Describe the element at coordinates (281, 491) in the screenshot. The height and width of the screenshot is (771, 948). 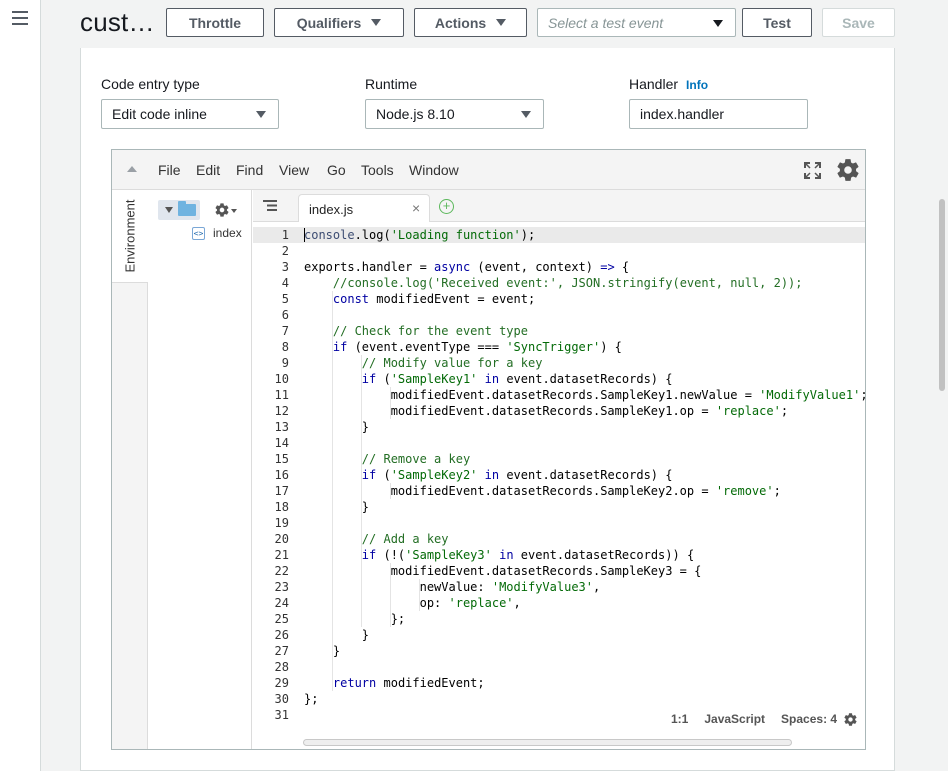
I see `line-number: 17` at that location.